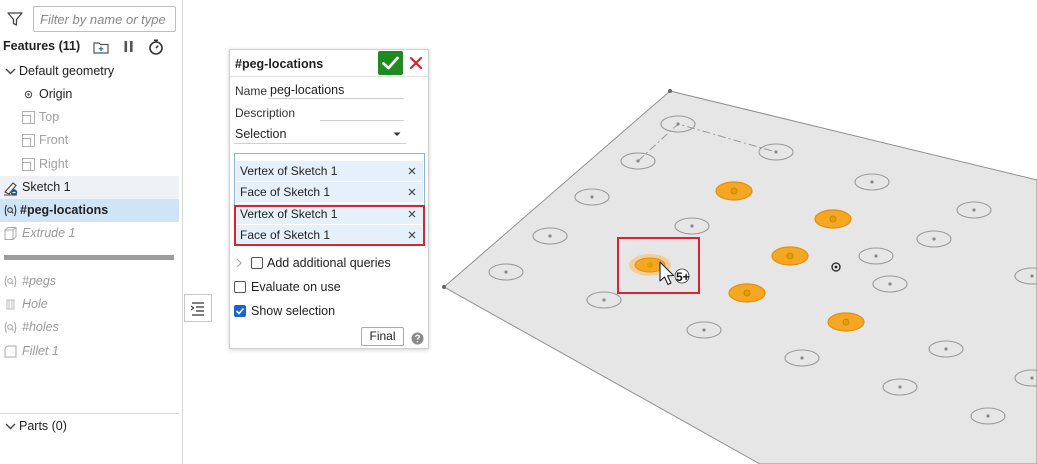  Describe the element at coordinates (257, 263) in the screenshot. I see `add-queries-checkbox` at that location.